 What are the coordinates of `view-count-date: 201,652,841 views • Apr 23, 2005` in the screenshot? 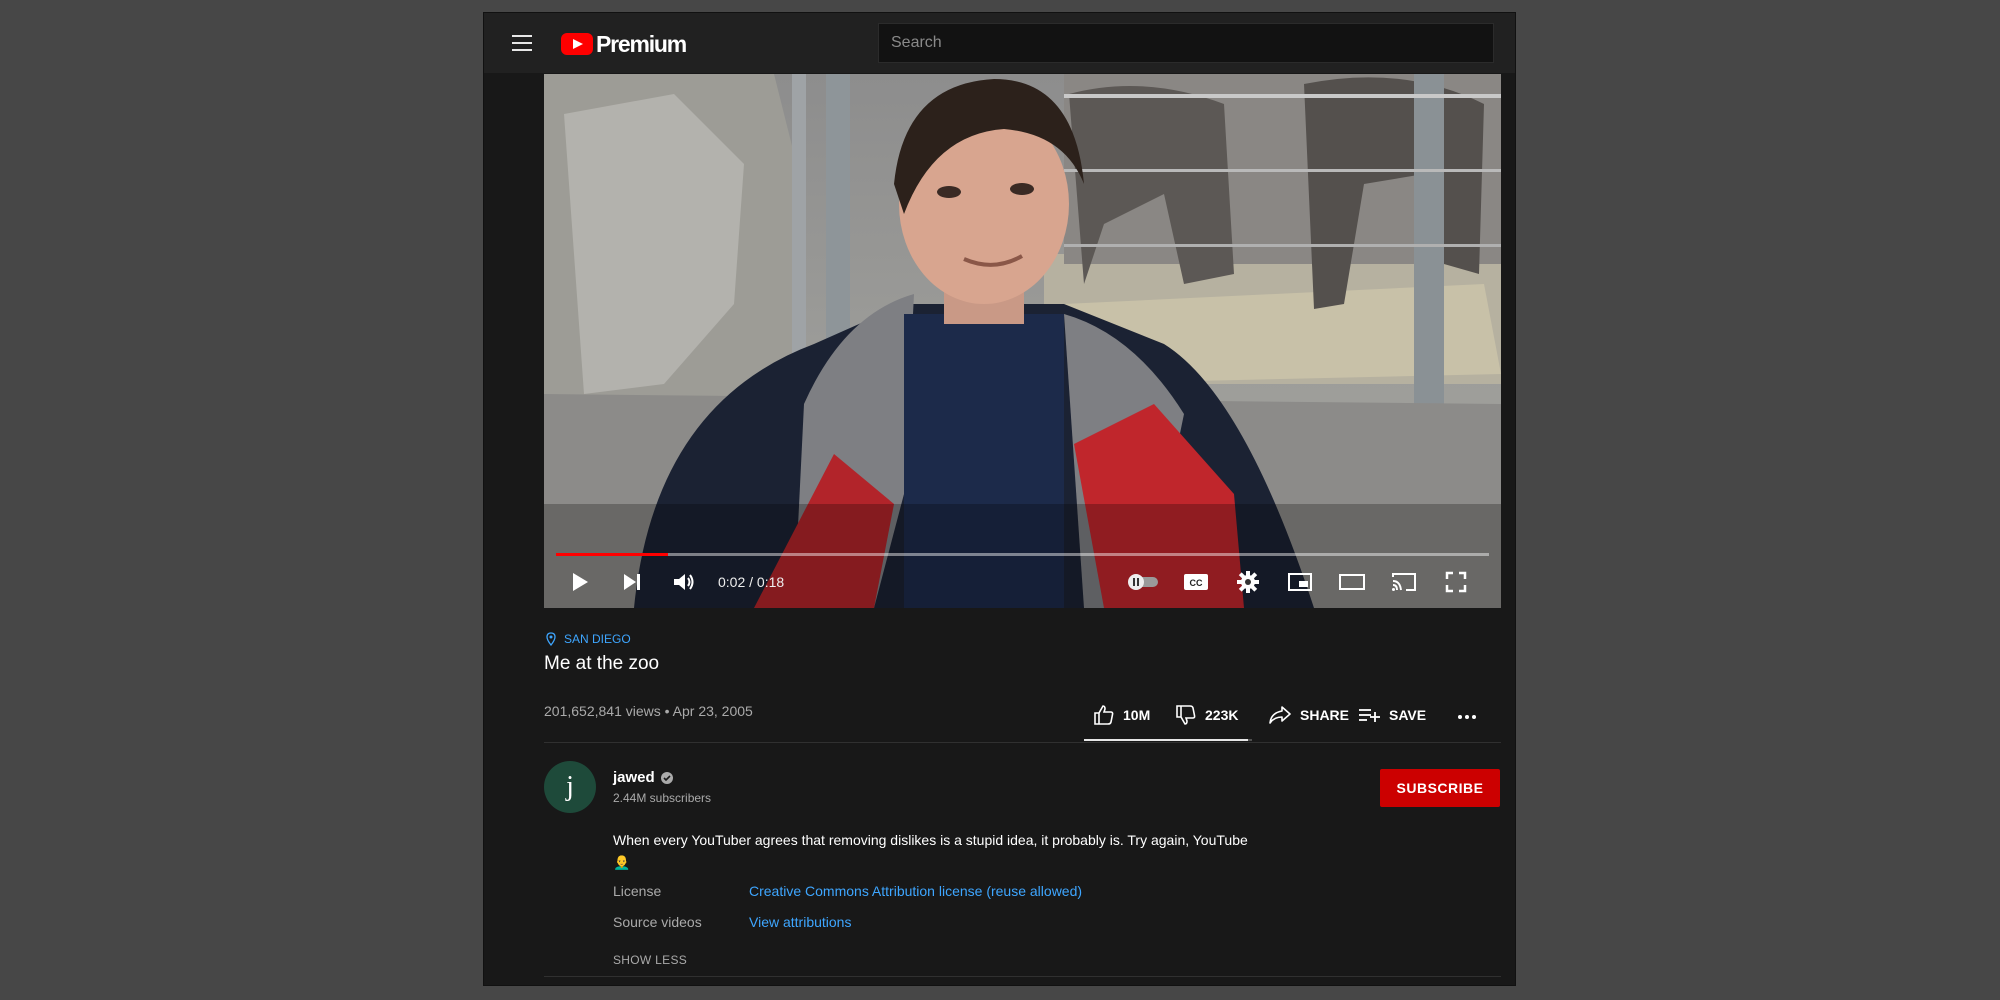 It's located at (648, 711).